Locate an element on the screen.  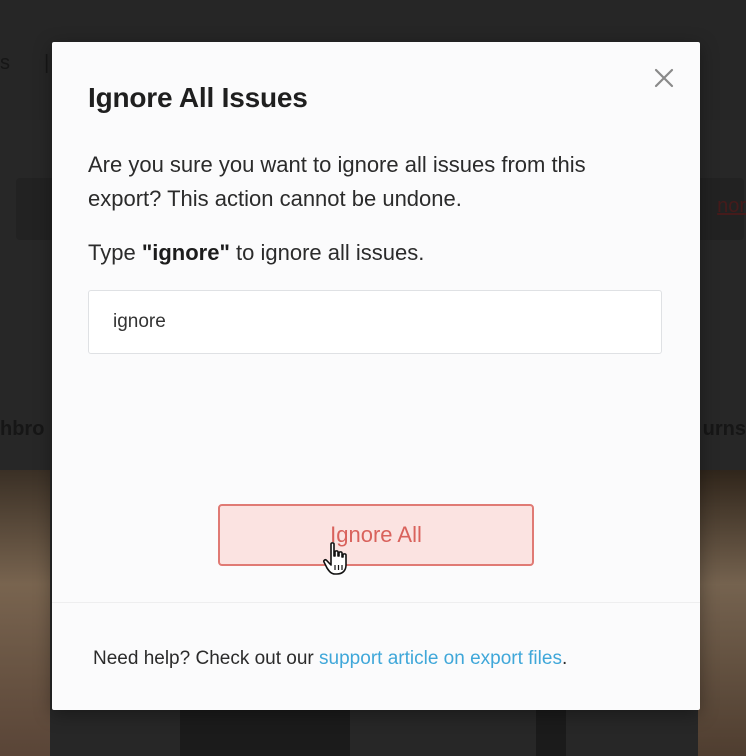
footer-divider is located at coordinates (376, 602).